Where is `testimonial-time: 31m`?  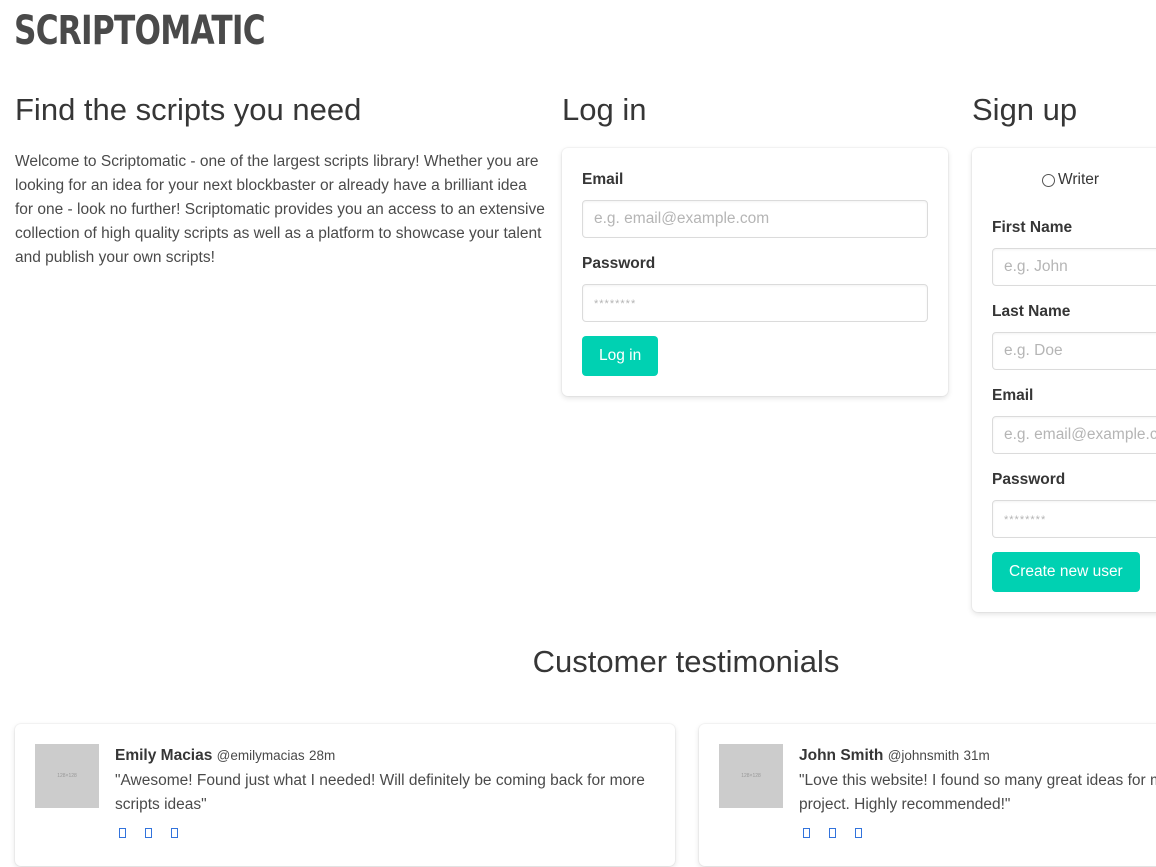 testimonial-time: 31m is located at coordinates (976, 755).